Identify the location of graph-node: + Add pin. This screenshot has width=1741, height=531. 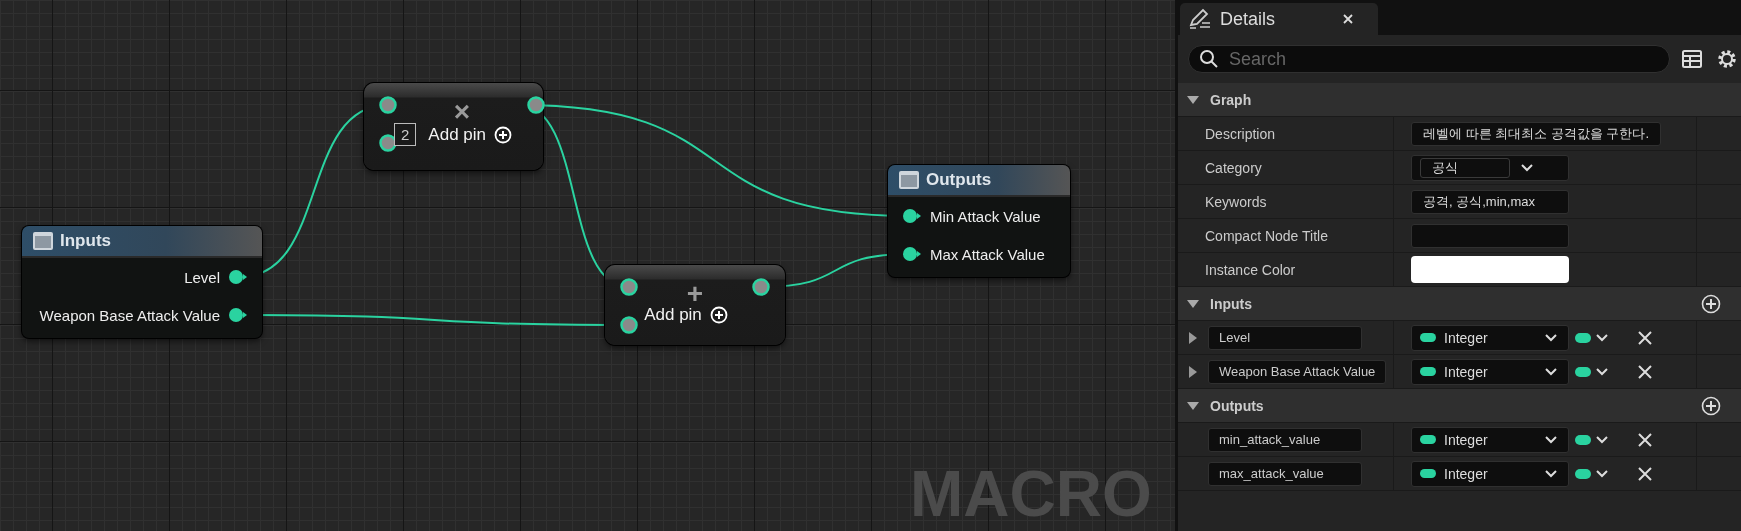
(695, 305).